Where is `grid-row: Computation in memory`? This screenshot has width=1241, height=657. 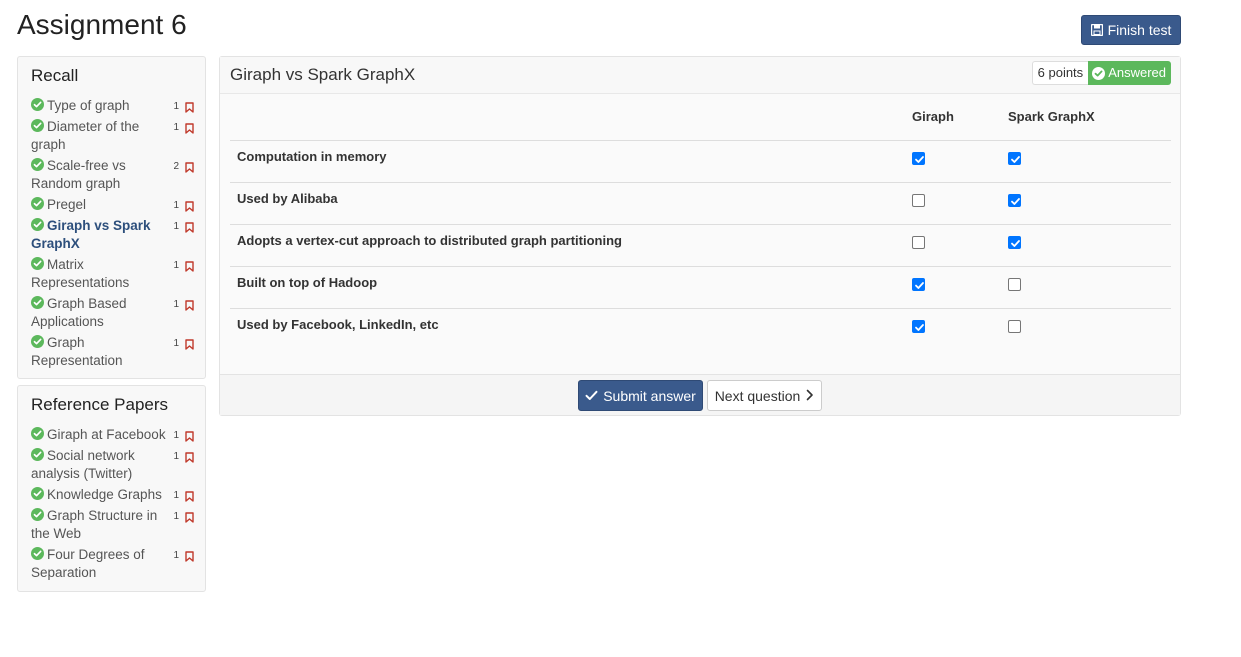
grid-row: Computation in memory is located at coordinates (700, 160).